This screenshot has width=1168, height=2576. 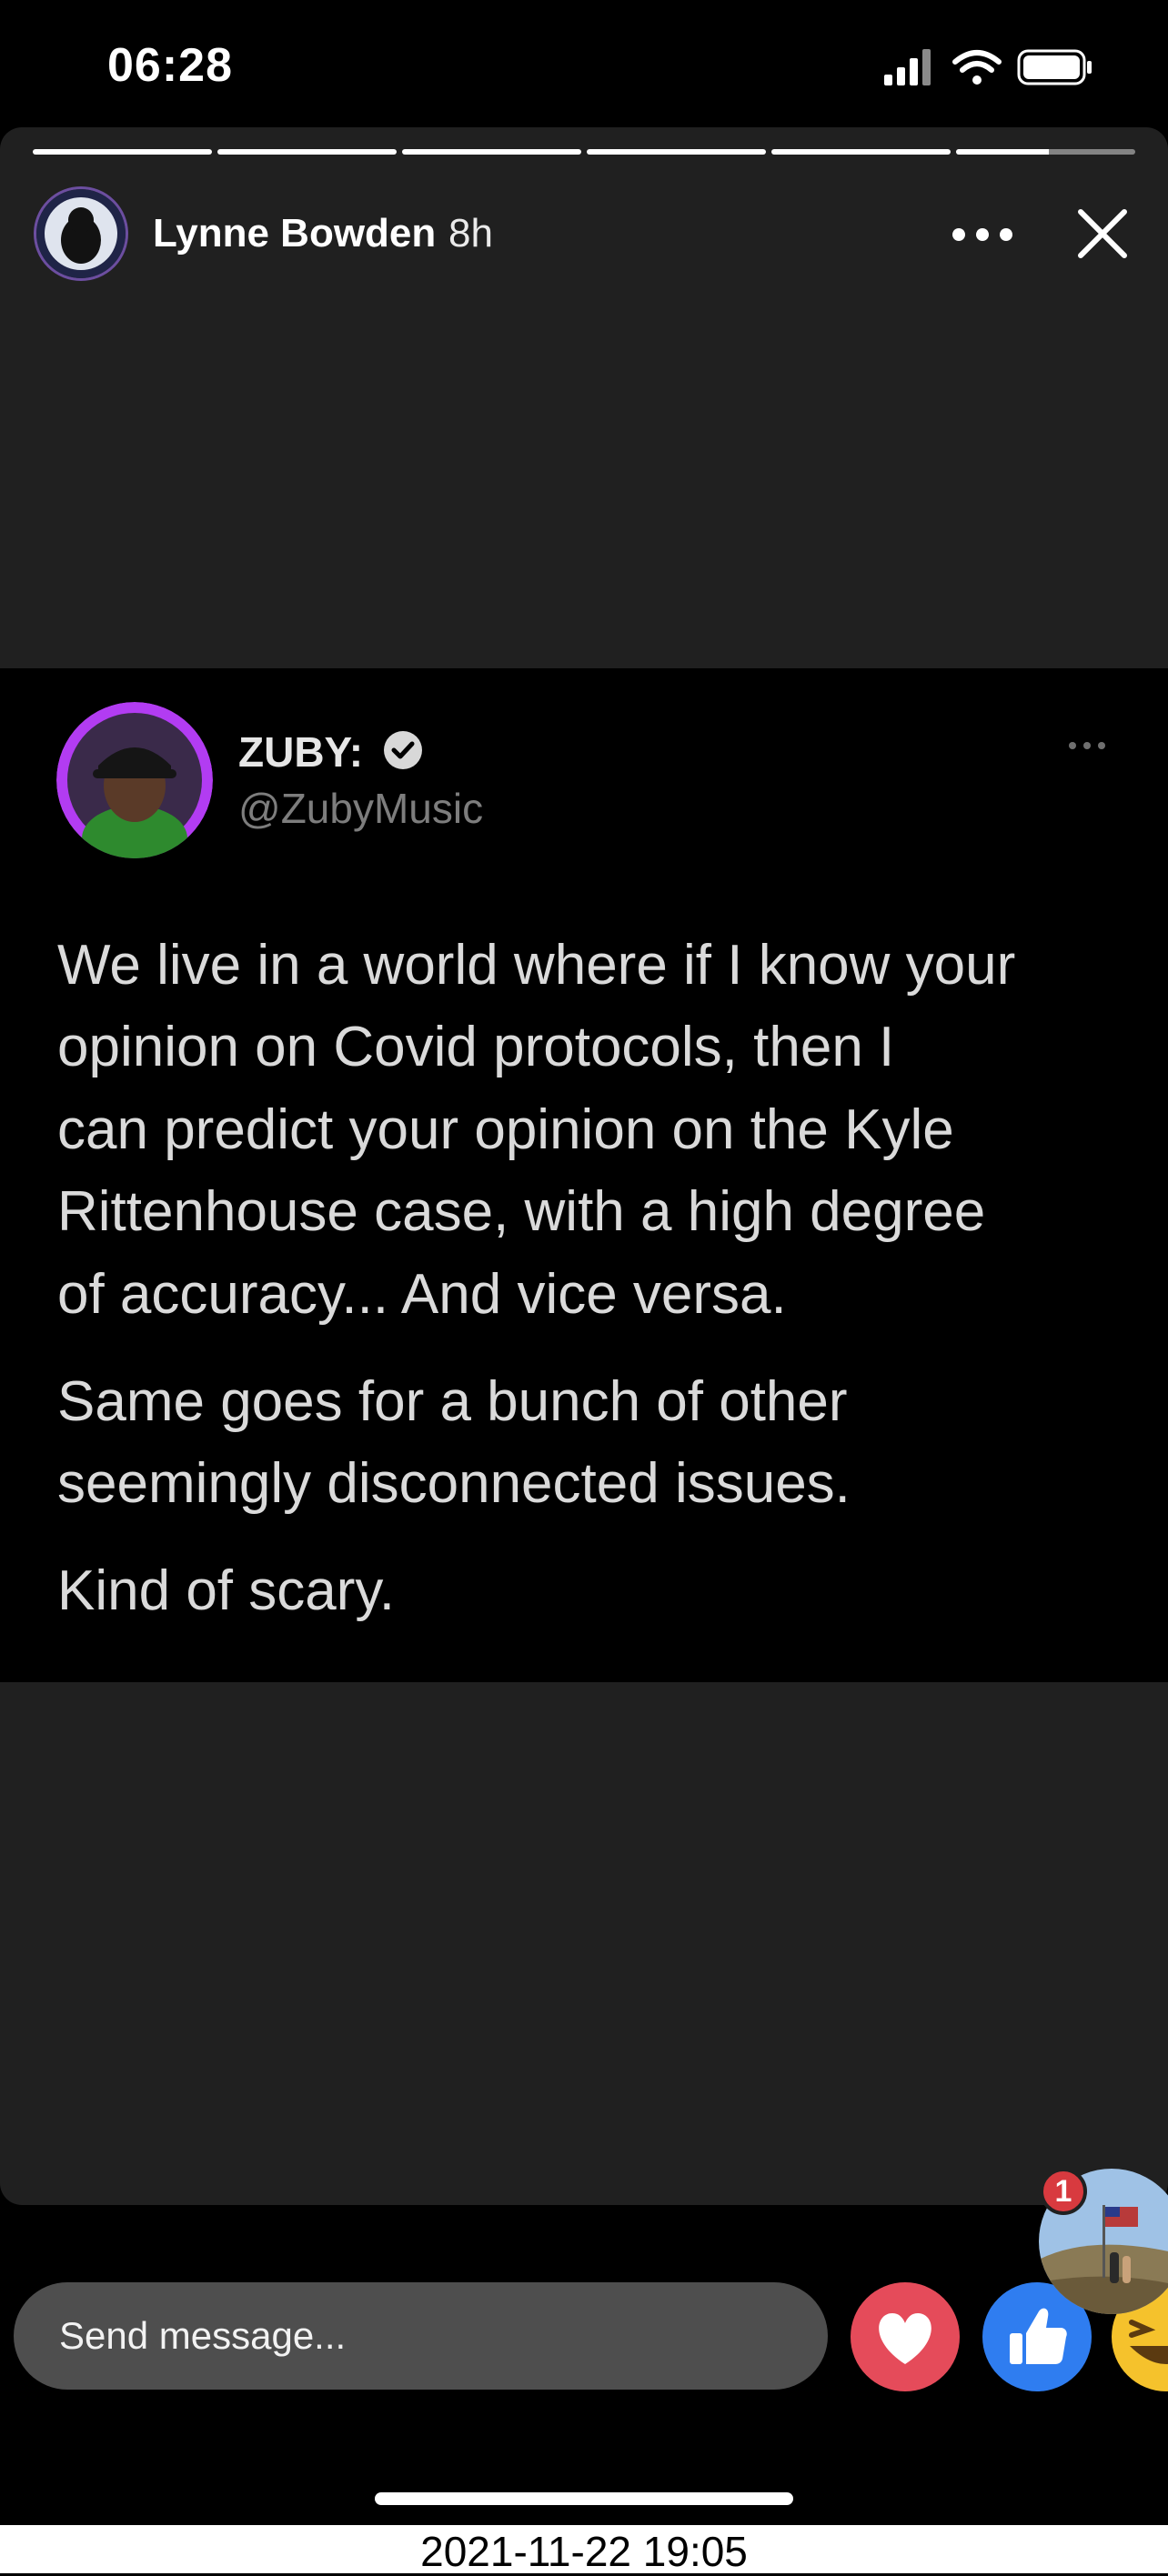 I want to click on status-icons, so click(x=989, y=67).